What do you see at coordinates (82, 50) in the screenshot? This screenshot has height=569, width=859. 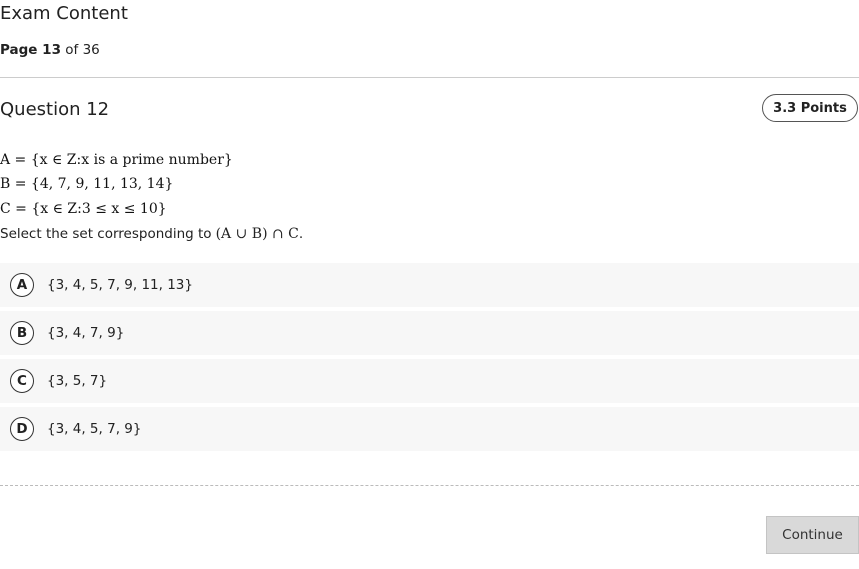 I see `page-total: of 36` at bounding box center [82, 50].